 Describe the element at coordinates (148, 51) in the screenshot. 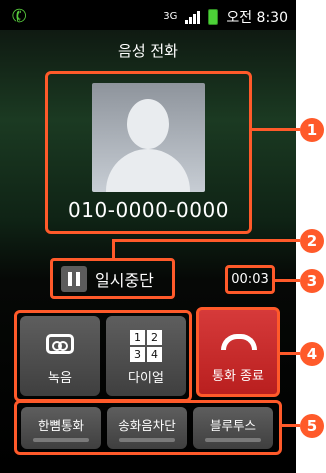

I see `call-type-title: 음성 전화` at that location.